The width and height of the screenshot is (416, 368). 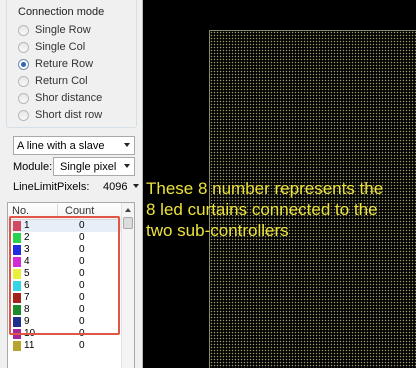 I want to click on radio-shor-distance: Shor distance, so click(x=60, y=98).